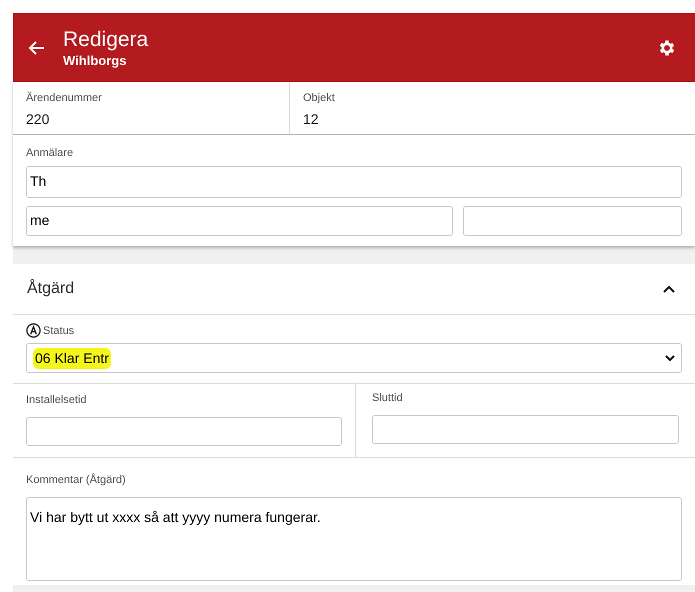 This screenshot has height=592, width=695. I want to click on comment-field: Vi har bytt ut xxxx så att yyyy numera fungerar., so click(354, 538).